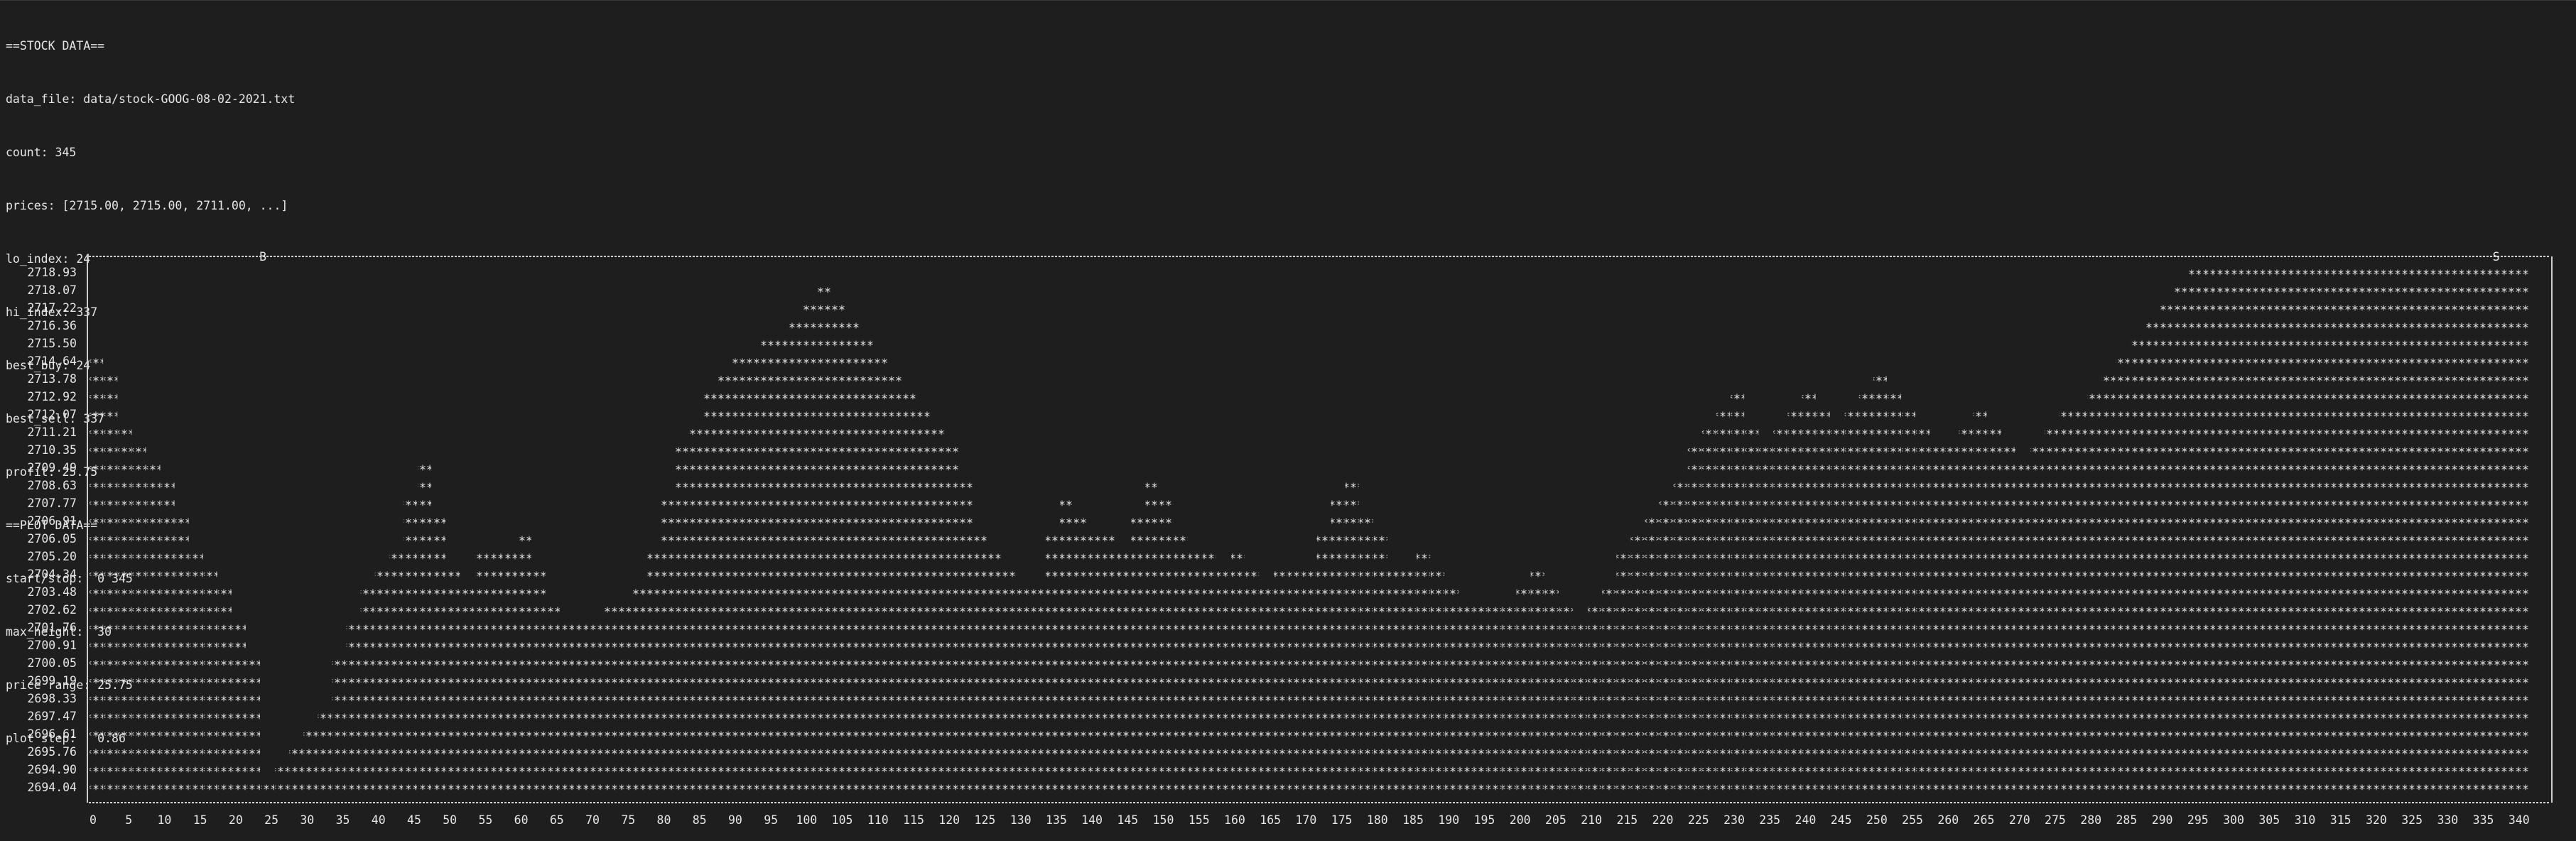 This screenshot has height=841, width=2576. What do you see at coordinates (271, 820) in the screenshot?
I see `x-tick-label: 25` at bounding box center [271, 820].